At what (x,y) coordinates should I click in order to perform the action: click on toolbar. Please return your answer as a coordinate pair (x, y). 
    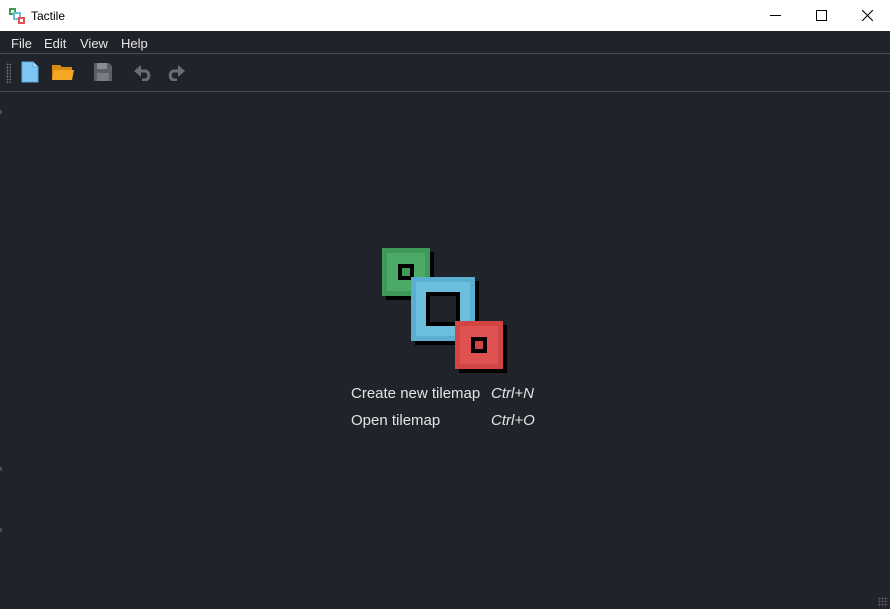
    Looking at the image, I should click on (445, 72).